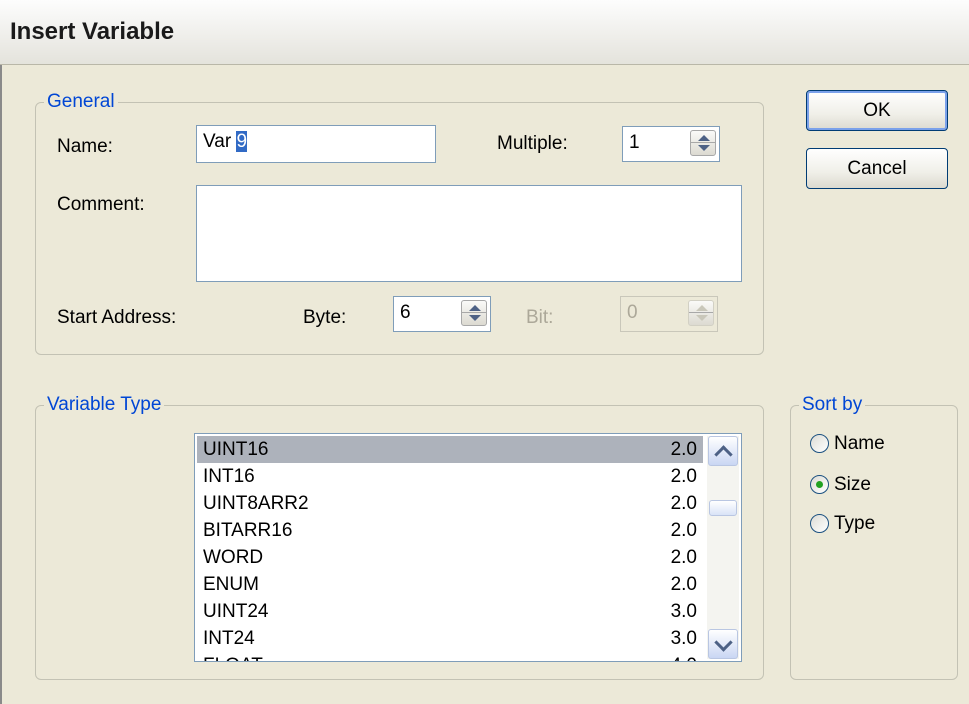  Describe the element at coordinates (325, 317) in the screenshot. I see `byte-label: Byte:` at that location.